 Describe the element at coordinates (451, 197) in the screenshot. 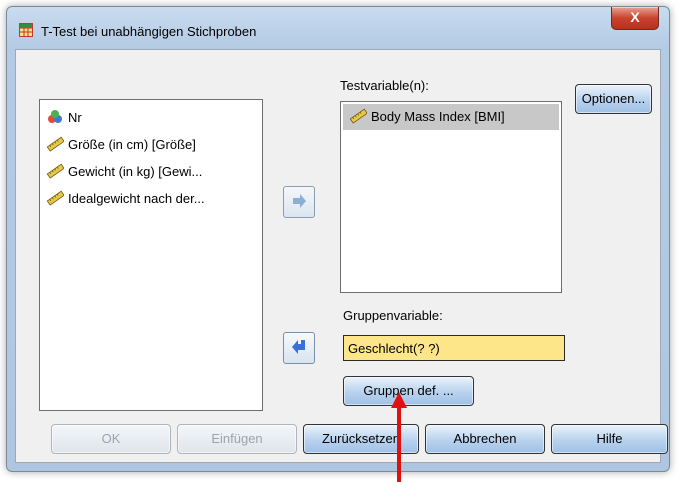

I see `test-variables-list: Body Mass Index [BMI]` at that location.